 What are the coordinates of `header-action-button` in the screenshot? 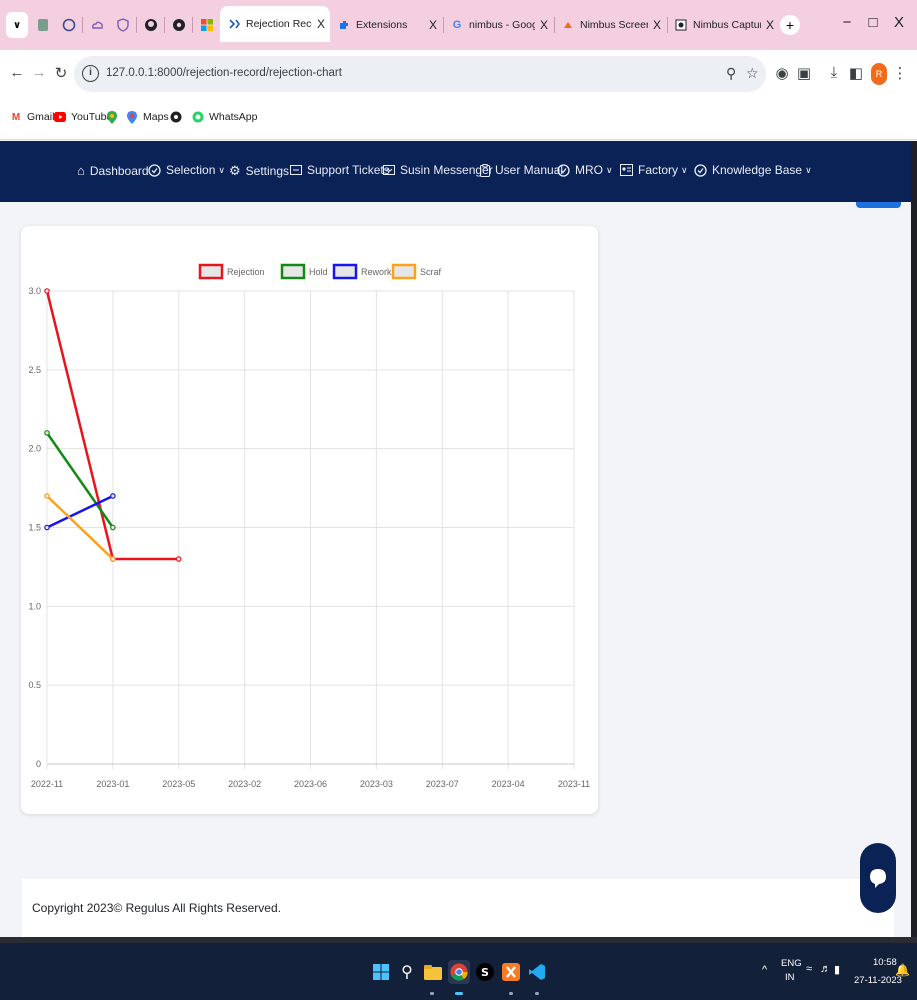 It's located at (878, 205).